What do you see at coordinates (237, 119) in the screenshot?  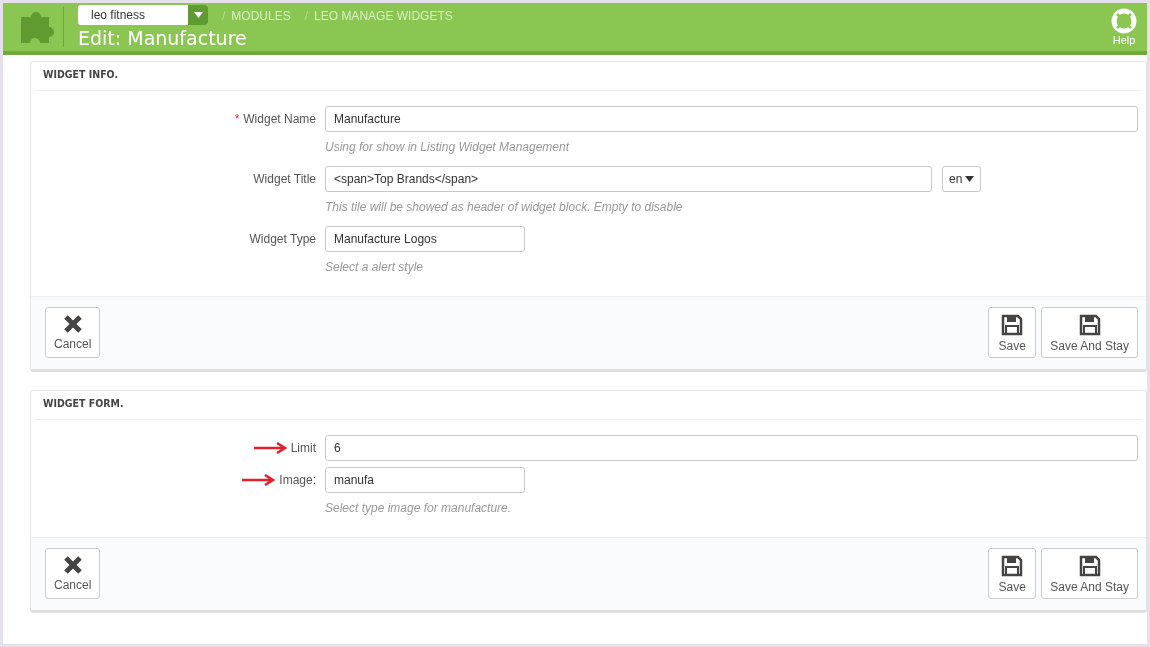 I see `required-mark: *` at bounding box center [237, 119].